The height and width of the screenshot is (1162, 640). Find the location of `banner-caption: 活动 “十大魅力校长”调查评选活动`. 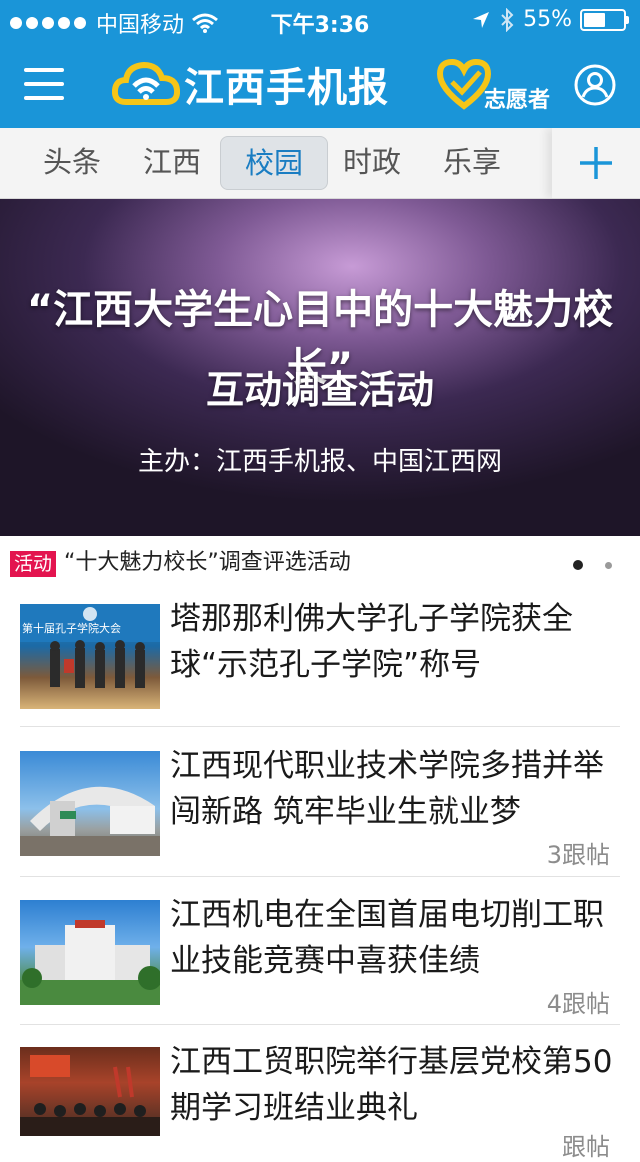

banner-caption: 活动 “十大魅力校长”调查评选活动 is located at coordinates (320, 564).